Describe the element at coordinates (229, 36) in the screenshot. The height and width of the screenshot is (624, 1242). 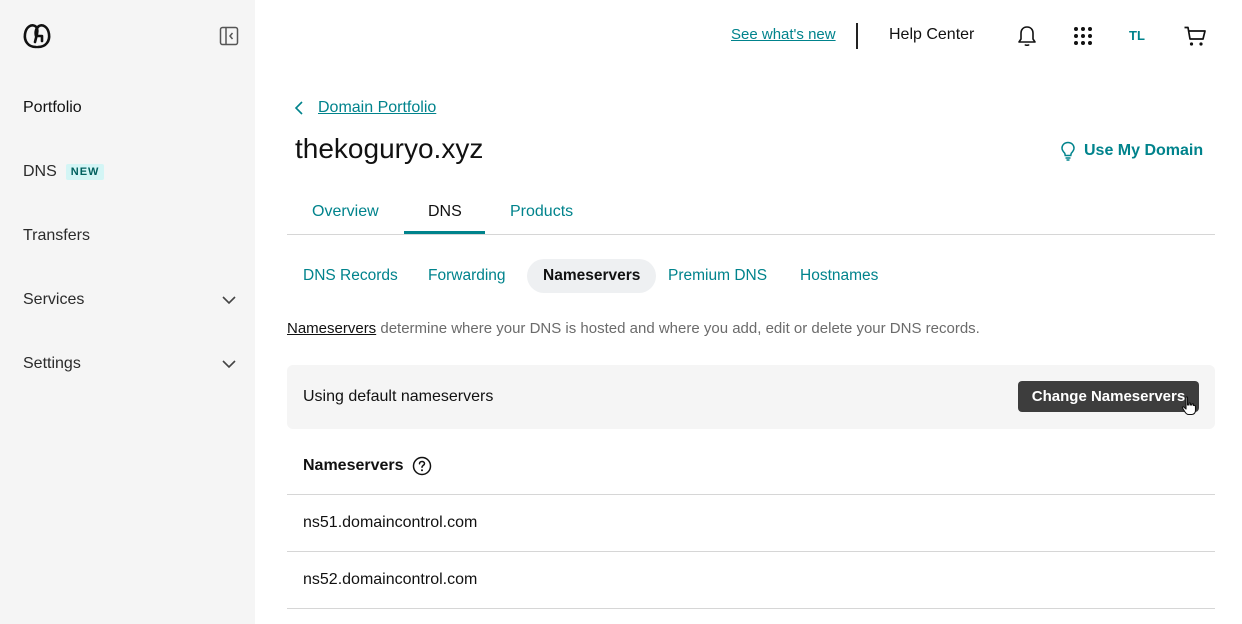
I see `collapse-sidebar-icon` at that location.